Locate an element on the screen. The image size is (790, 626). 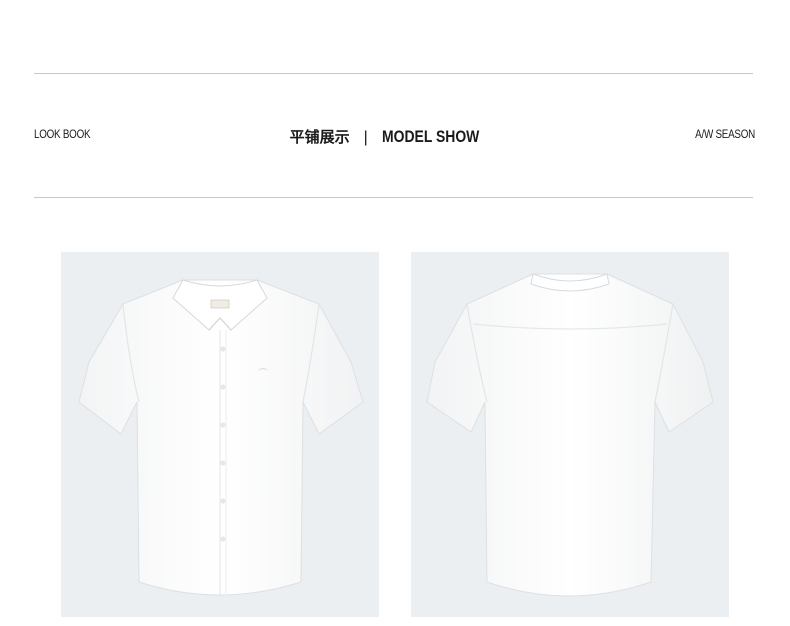
section-title: 平铺展示 | MODEL SHOW is located at coordinates (395, 136).